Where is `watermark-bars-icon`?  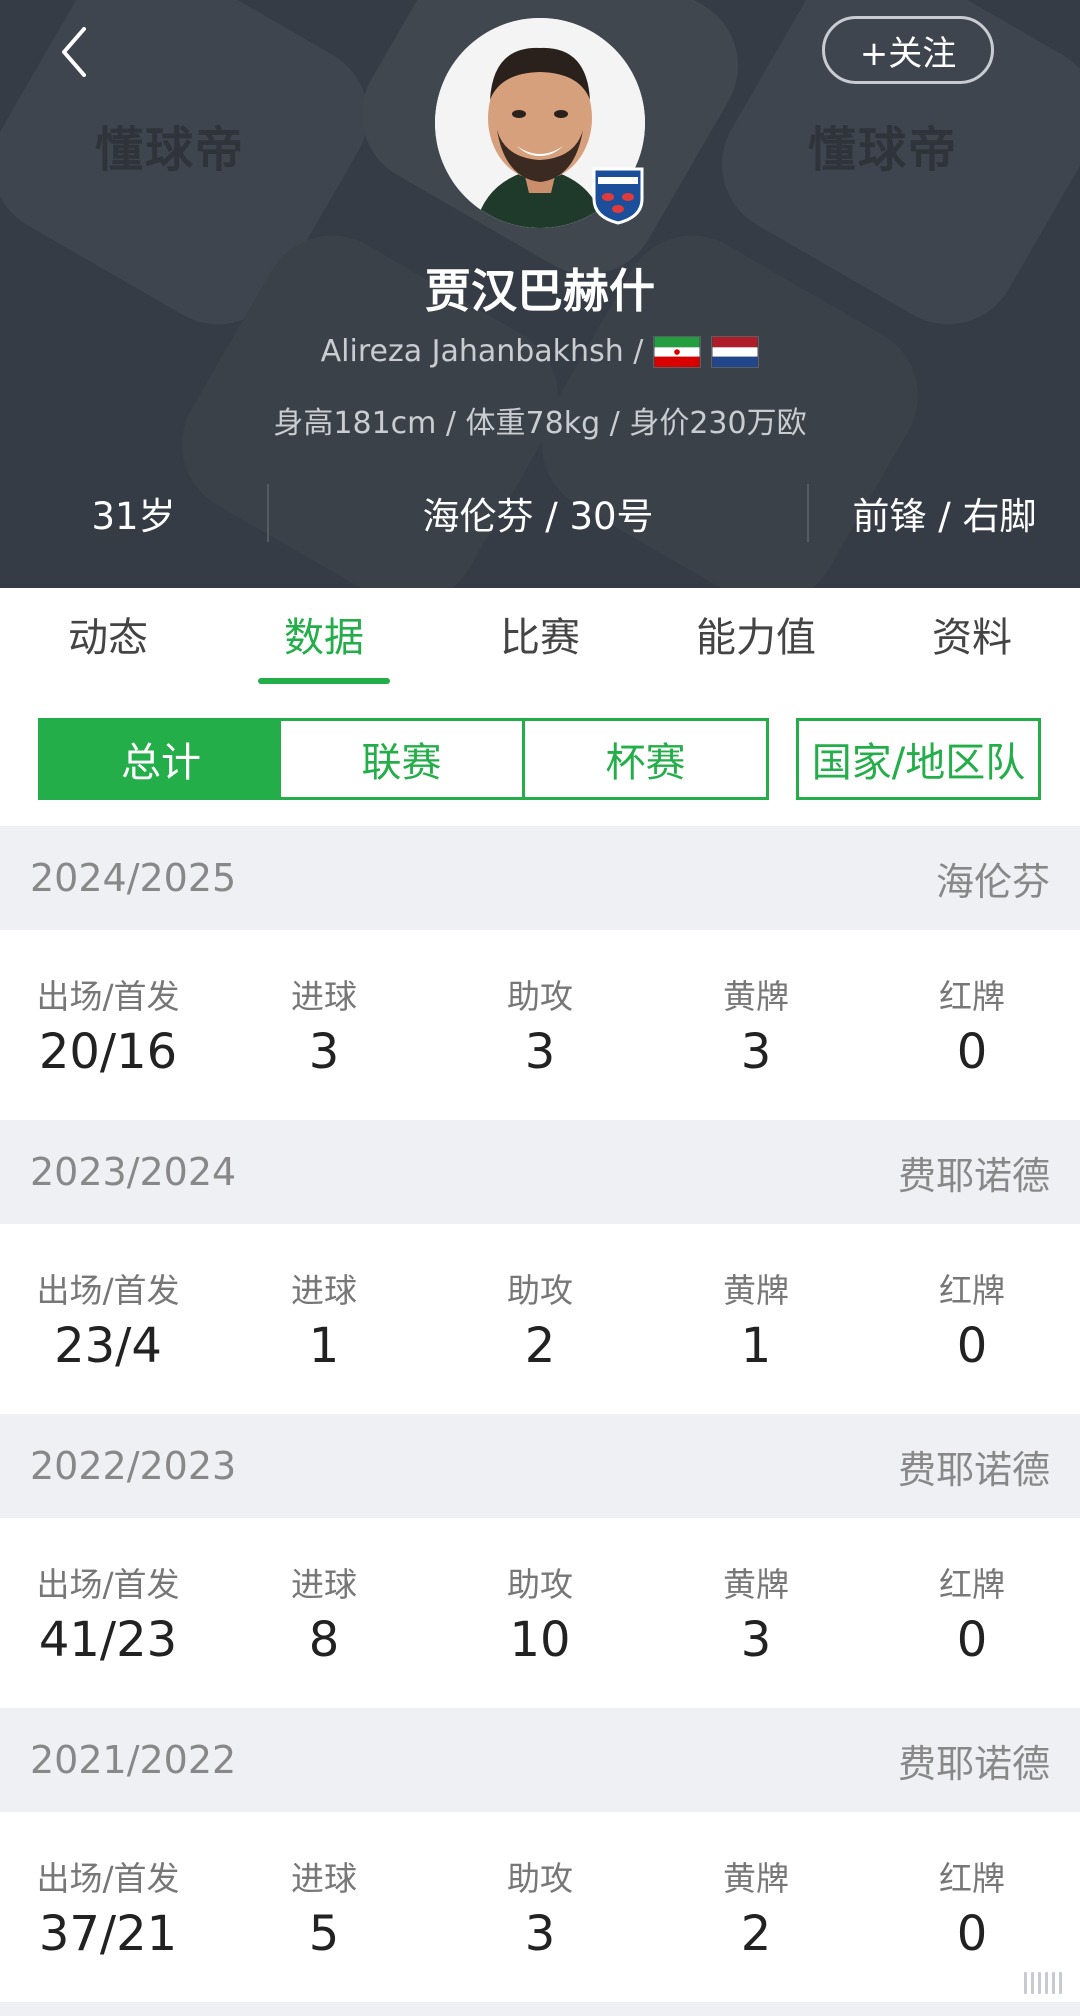 watermark-bars-icon is located at coordinates (1043, 1983).